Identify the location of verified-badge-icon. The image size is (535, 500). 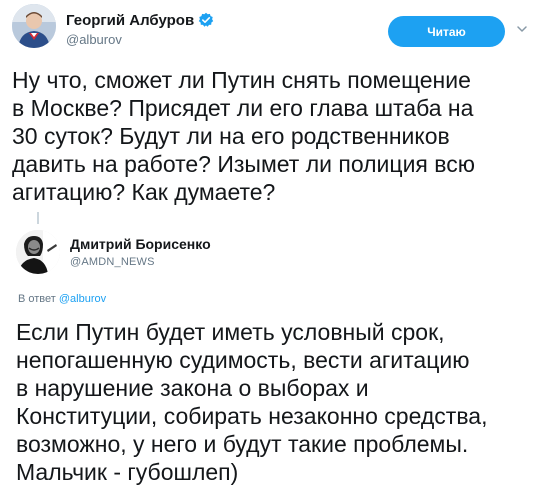
(206, 20).